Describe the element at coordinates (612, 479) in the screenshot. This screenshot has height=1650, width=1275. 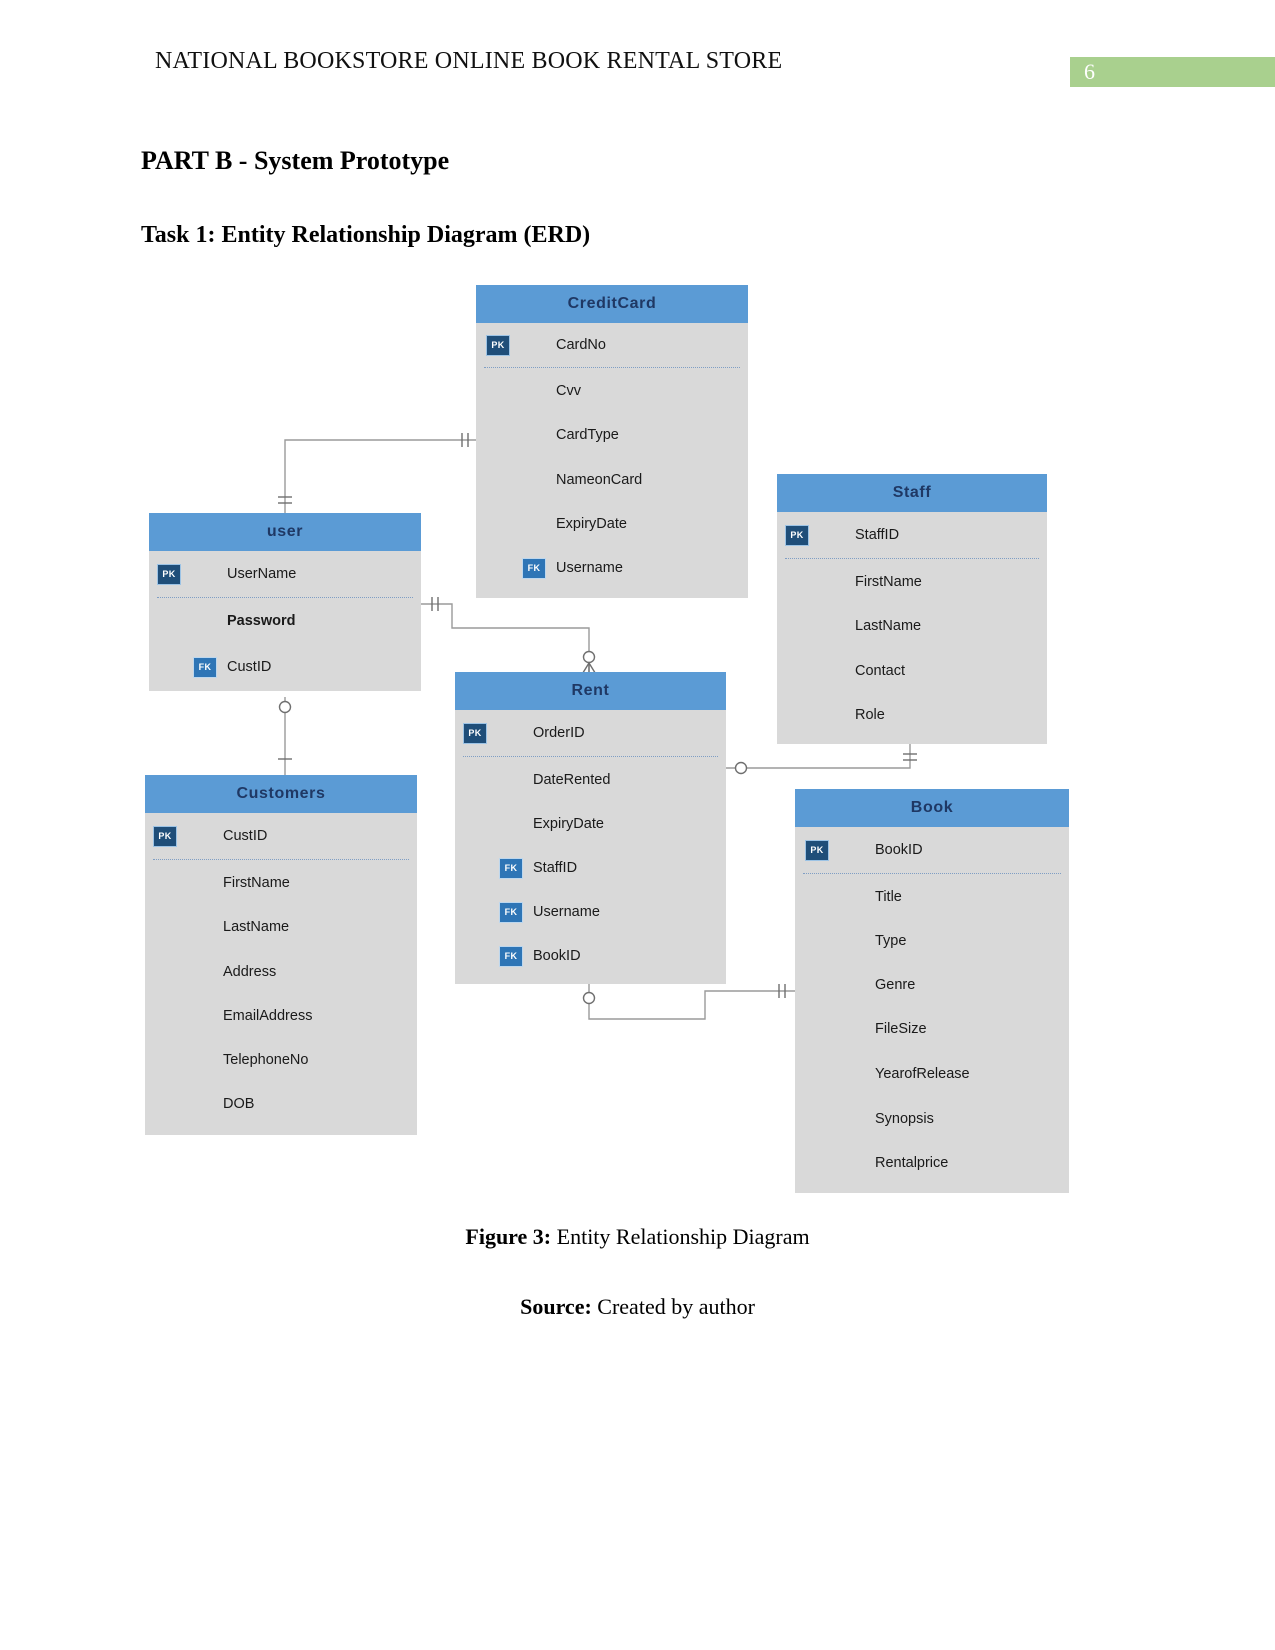
I see `attribute-row: NameonCard` at that location.